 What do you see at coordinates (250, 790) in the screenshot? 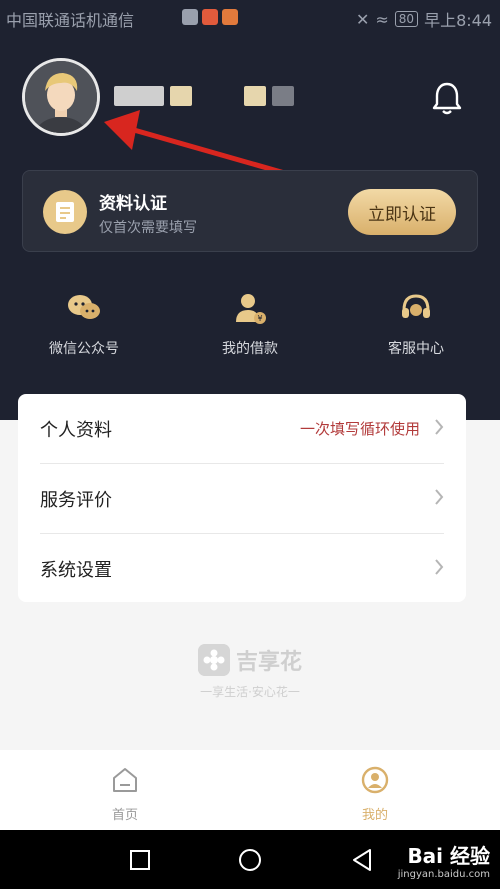
I see `bottom-tab-bar: 首页 我的` at bounding box center [250, 790].